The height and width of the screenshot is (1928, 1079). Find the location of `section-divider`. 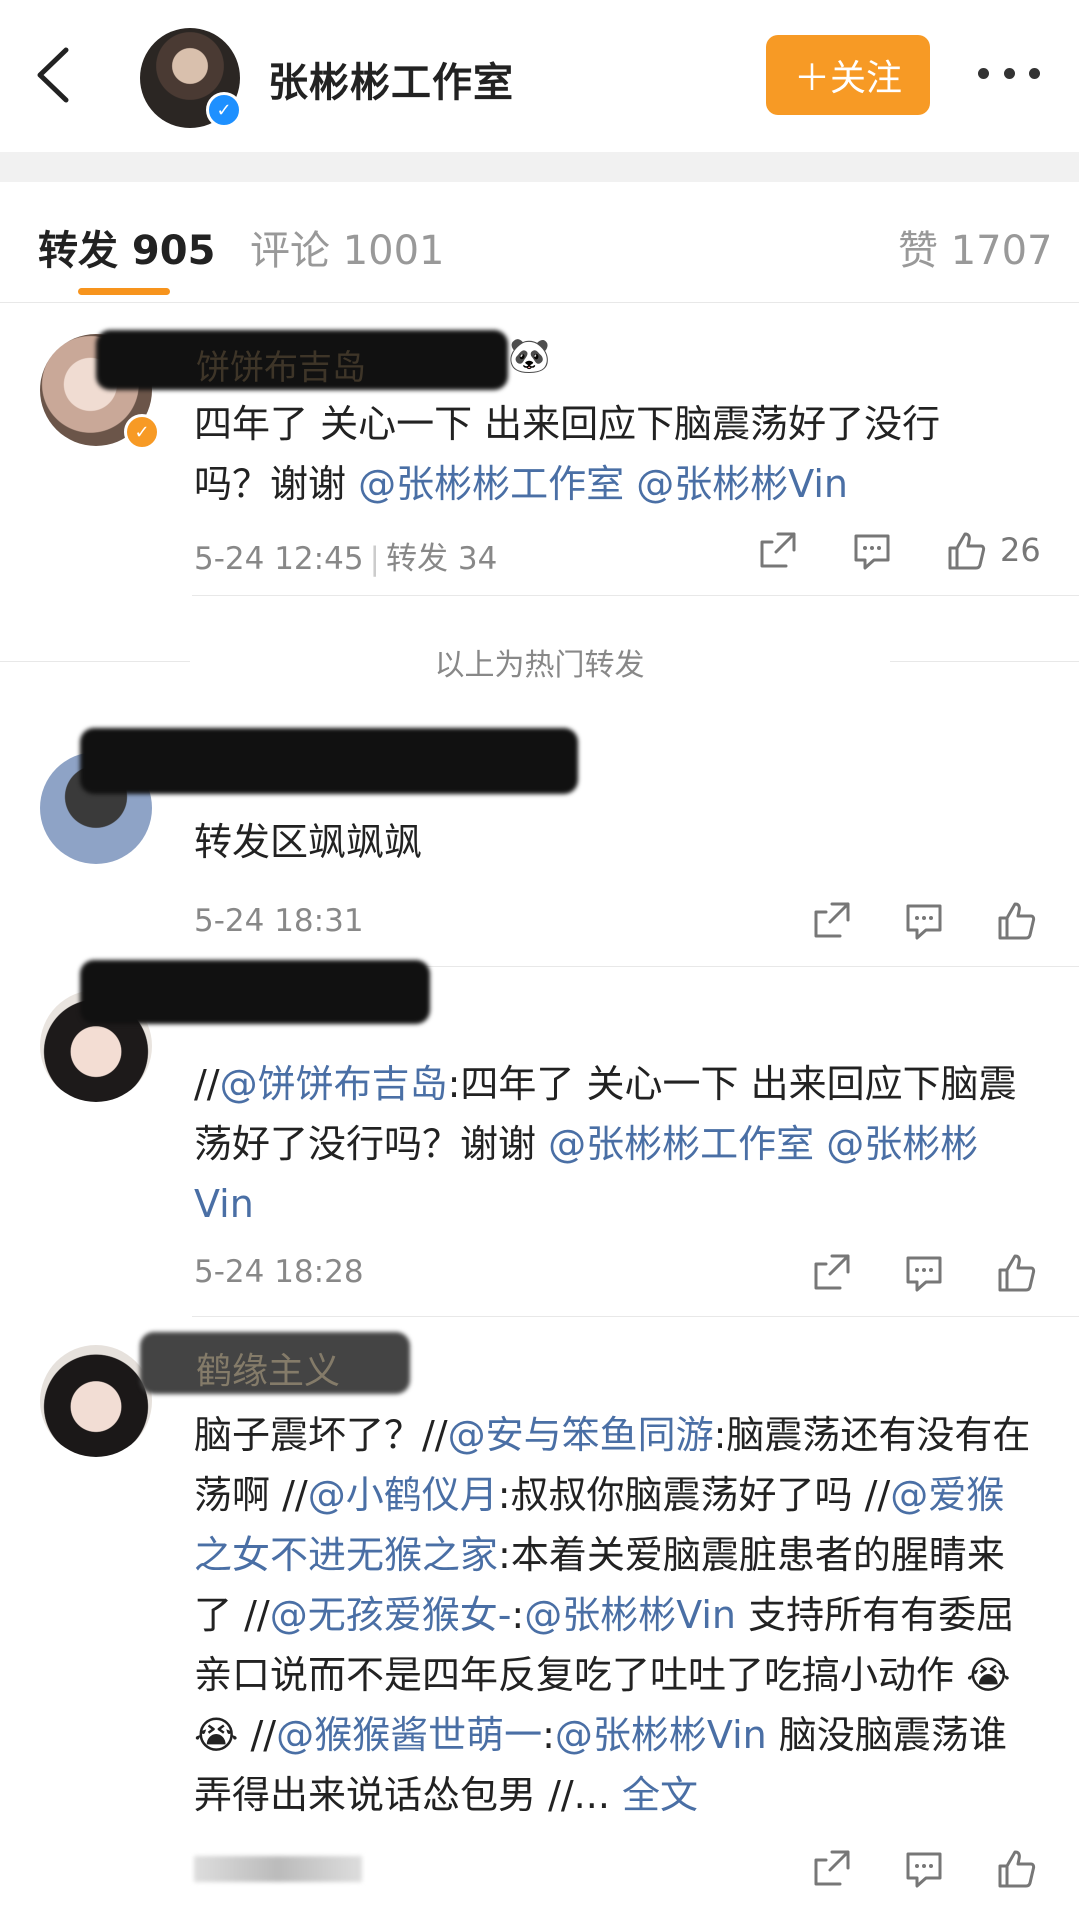

section-divider is located at coordinates (539, 167).